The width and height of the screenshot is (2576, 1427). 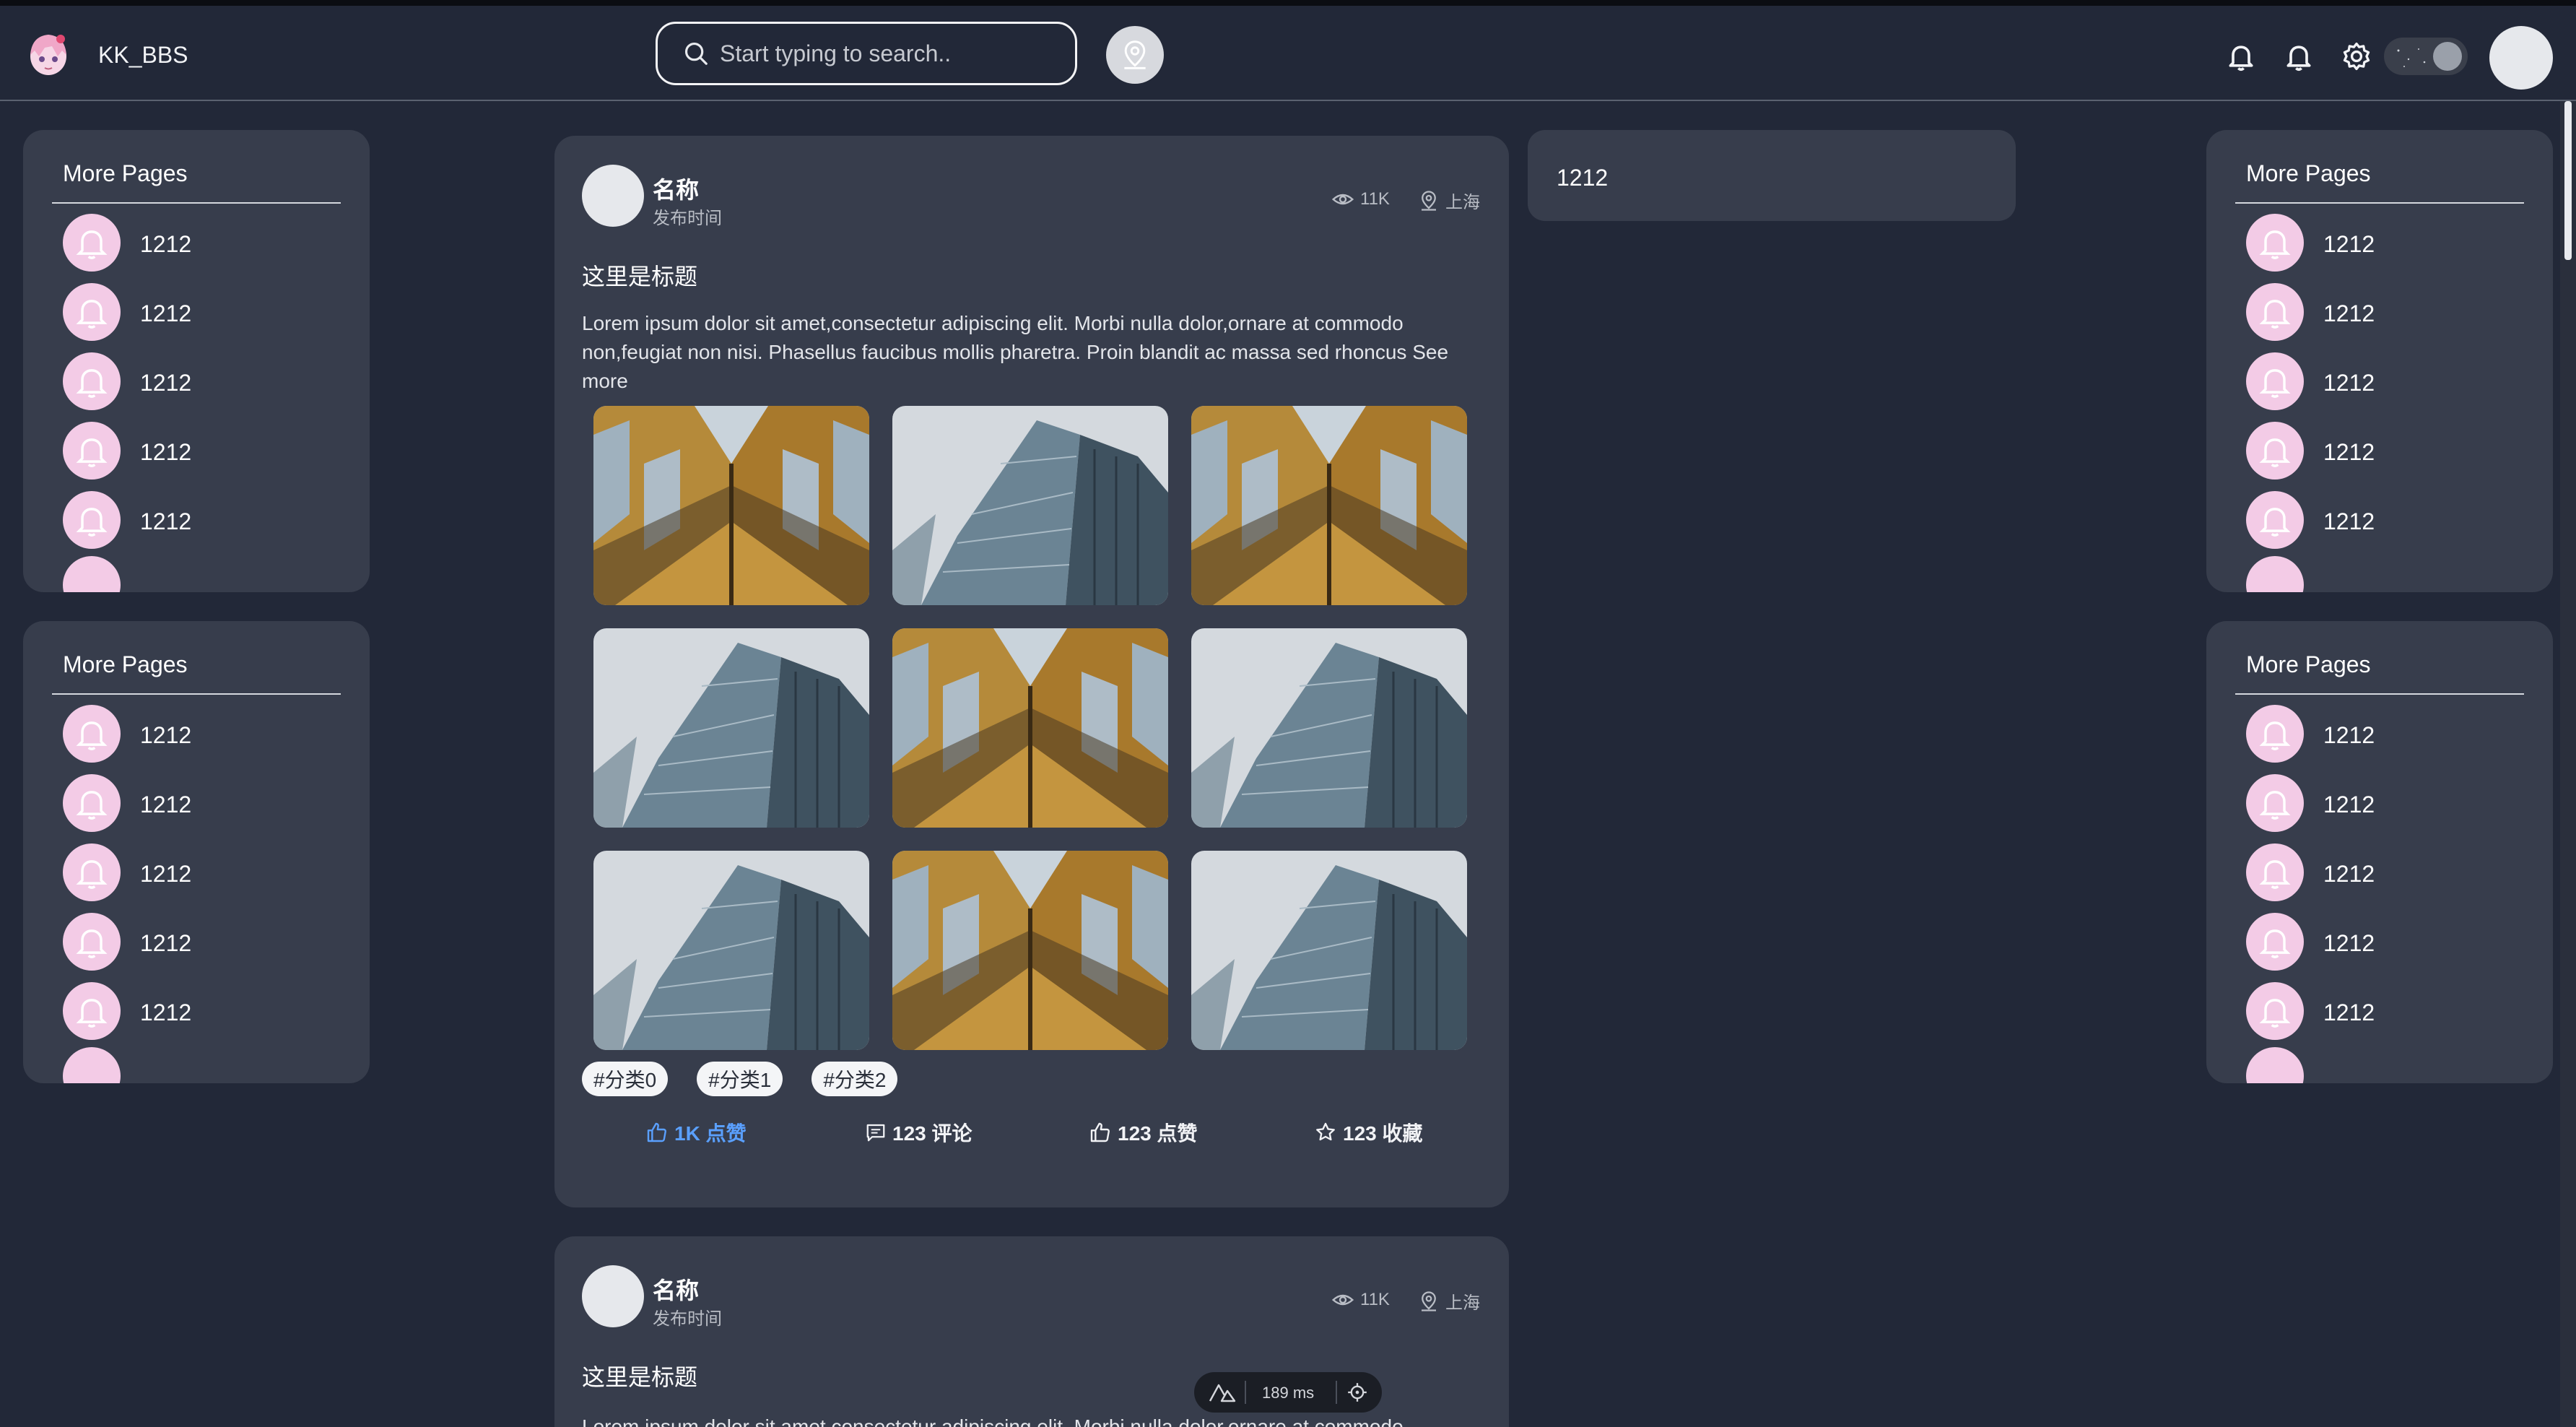 What do you see at coordinates (1383, 1133) in the screenshot?
I see `favorite-count: 123 收藏` at bounding box center [1383, 1133].